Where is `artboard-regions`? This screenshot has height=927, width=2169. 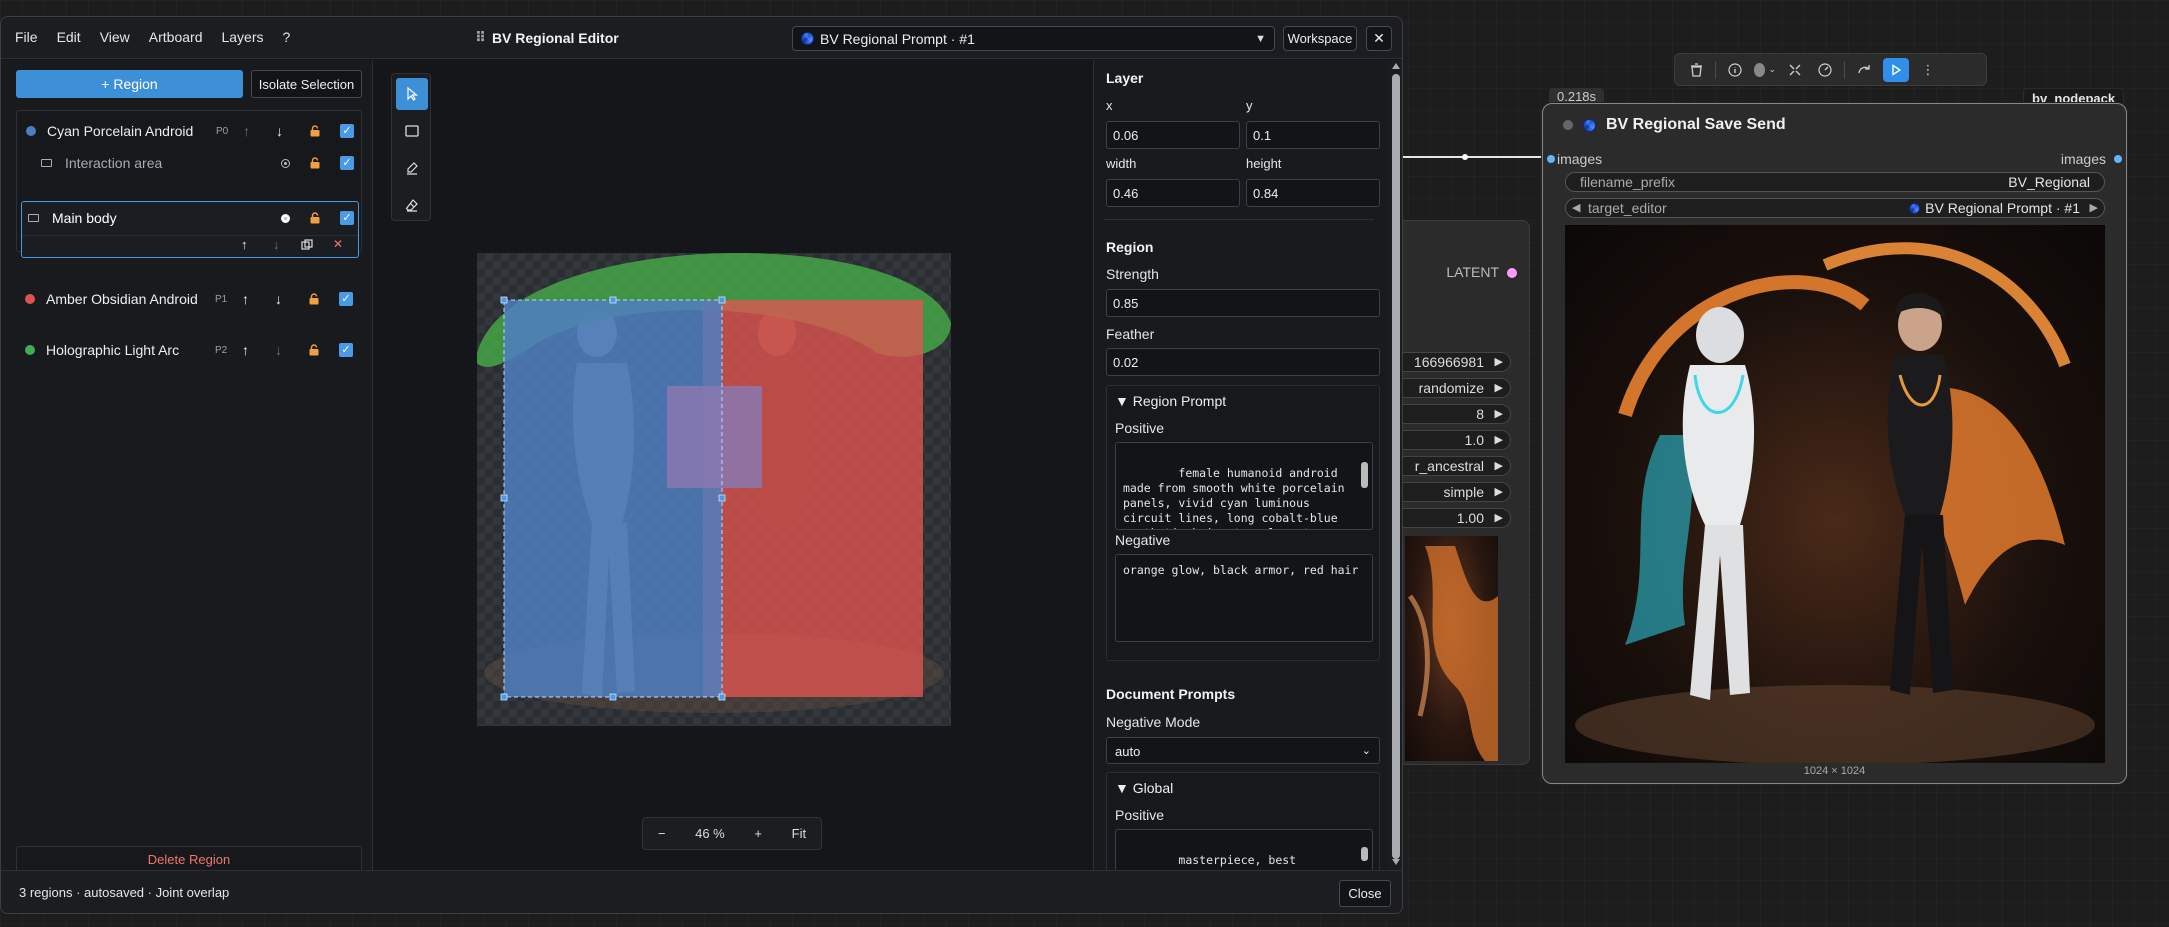
artboard-regions is located at coordinates (714, 489).